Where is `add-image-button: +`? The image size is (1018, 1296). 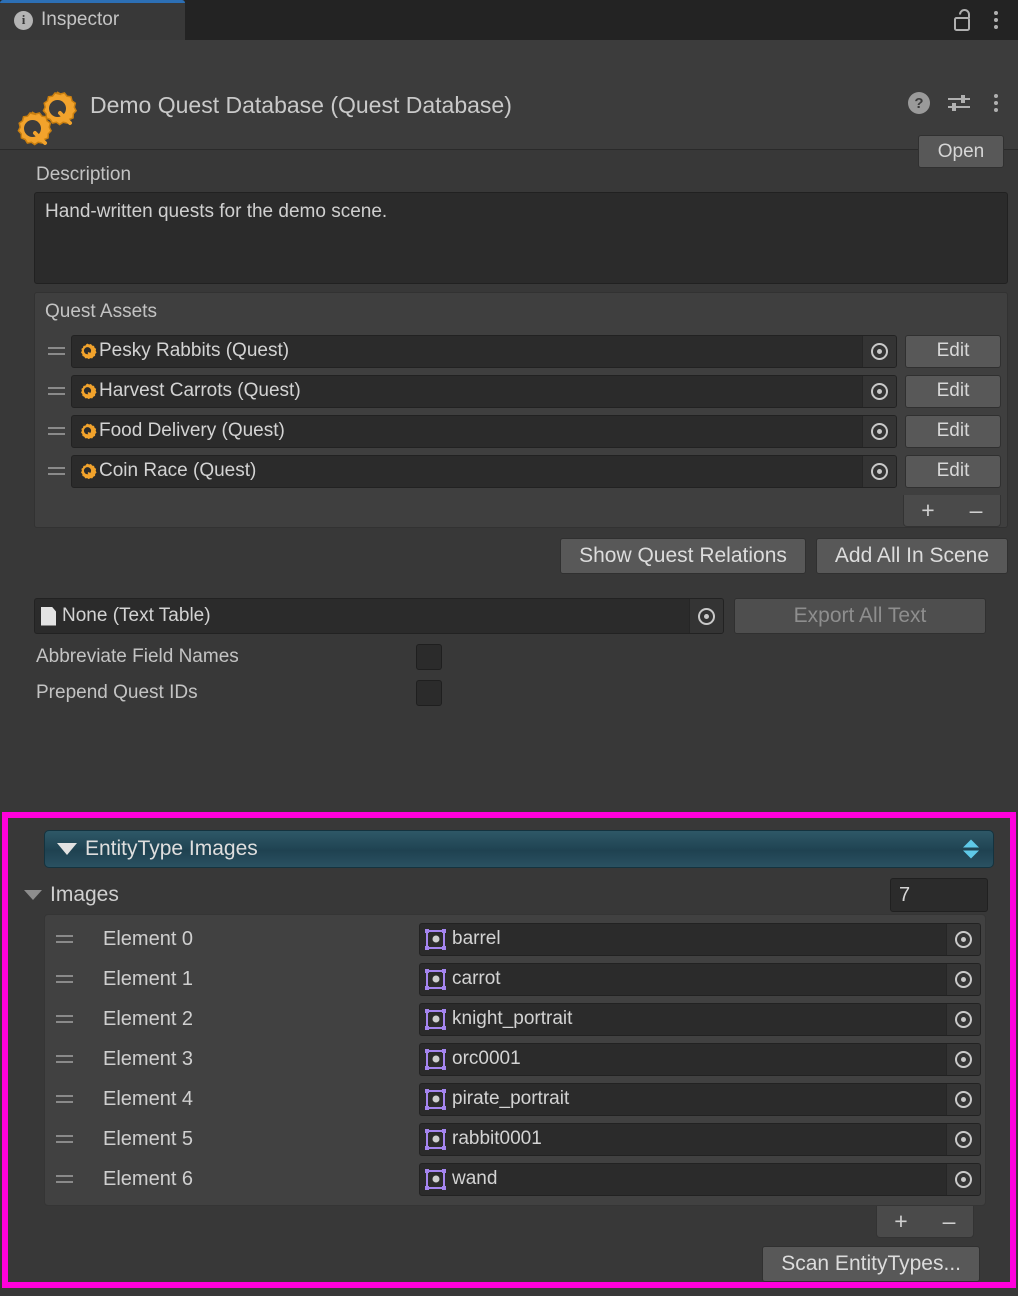
add-image-button: + is located at coordinates (901, 1221).